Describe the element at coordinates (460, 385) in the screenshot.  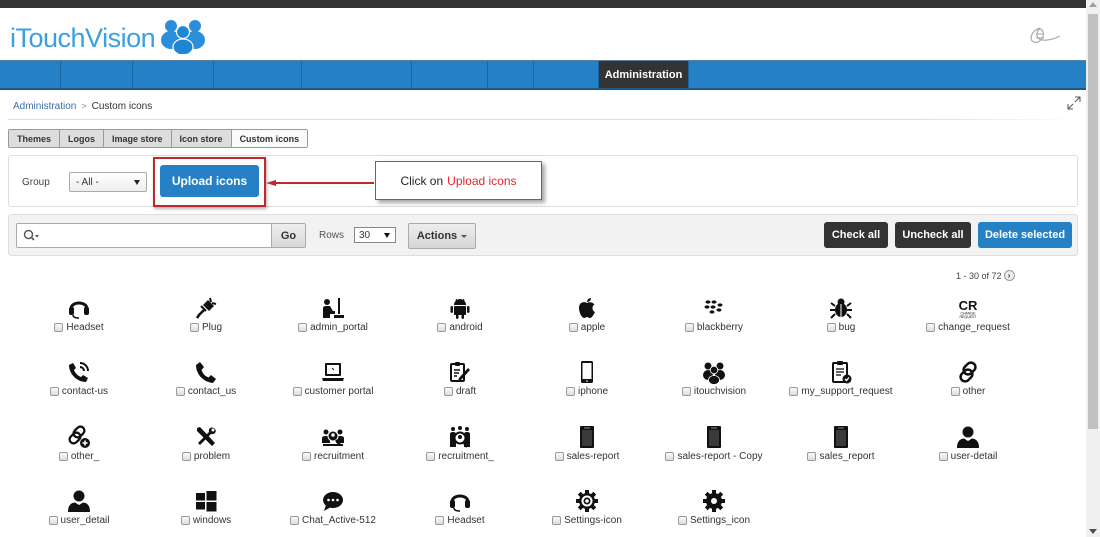
I see `icon-item: draft` at that location.